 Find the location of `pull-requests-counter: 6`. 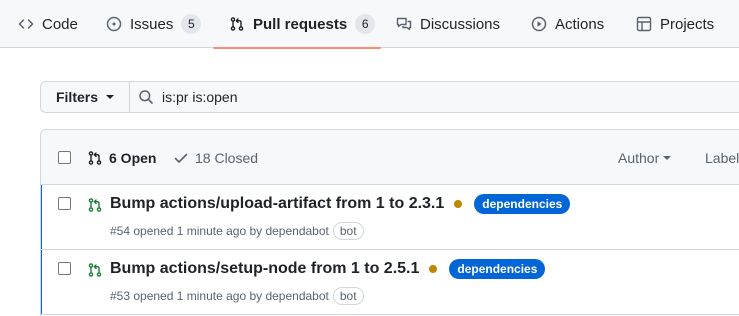

pull-requests-counter: 6 is located at coordinates (365, 24).